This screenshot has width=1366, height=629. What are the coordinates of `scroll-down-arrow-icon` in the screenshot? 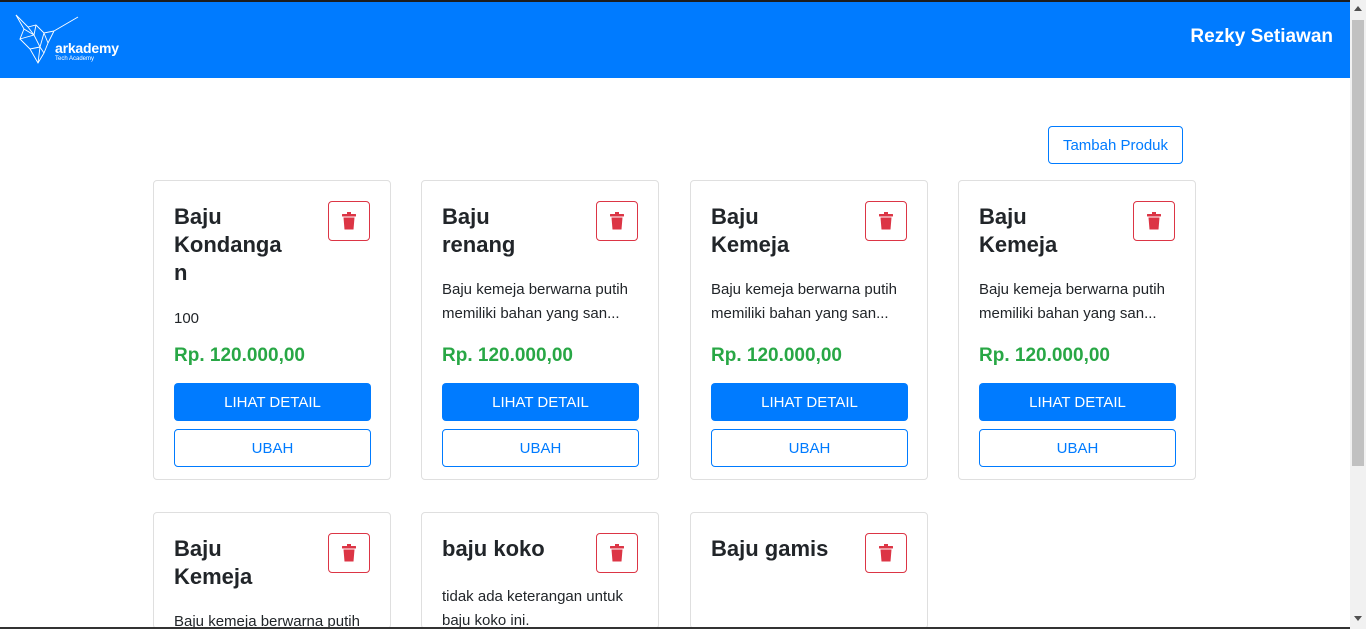 It's located at (1358, 618).